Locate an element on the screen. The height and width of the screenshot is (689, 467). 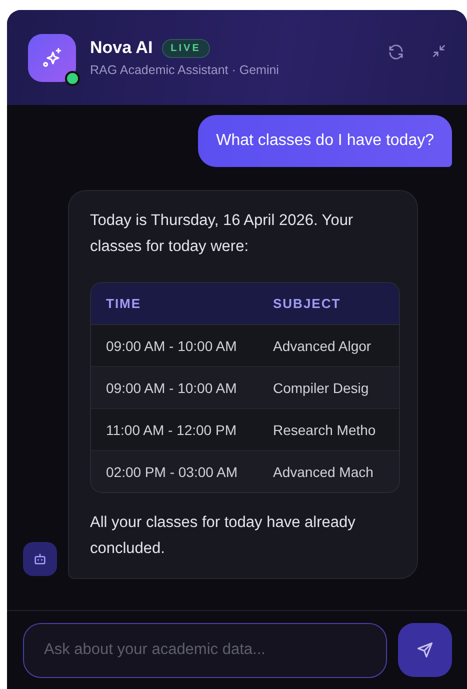
refresh-icon is located at coordinates (396, 51).